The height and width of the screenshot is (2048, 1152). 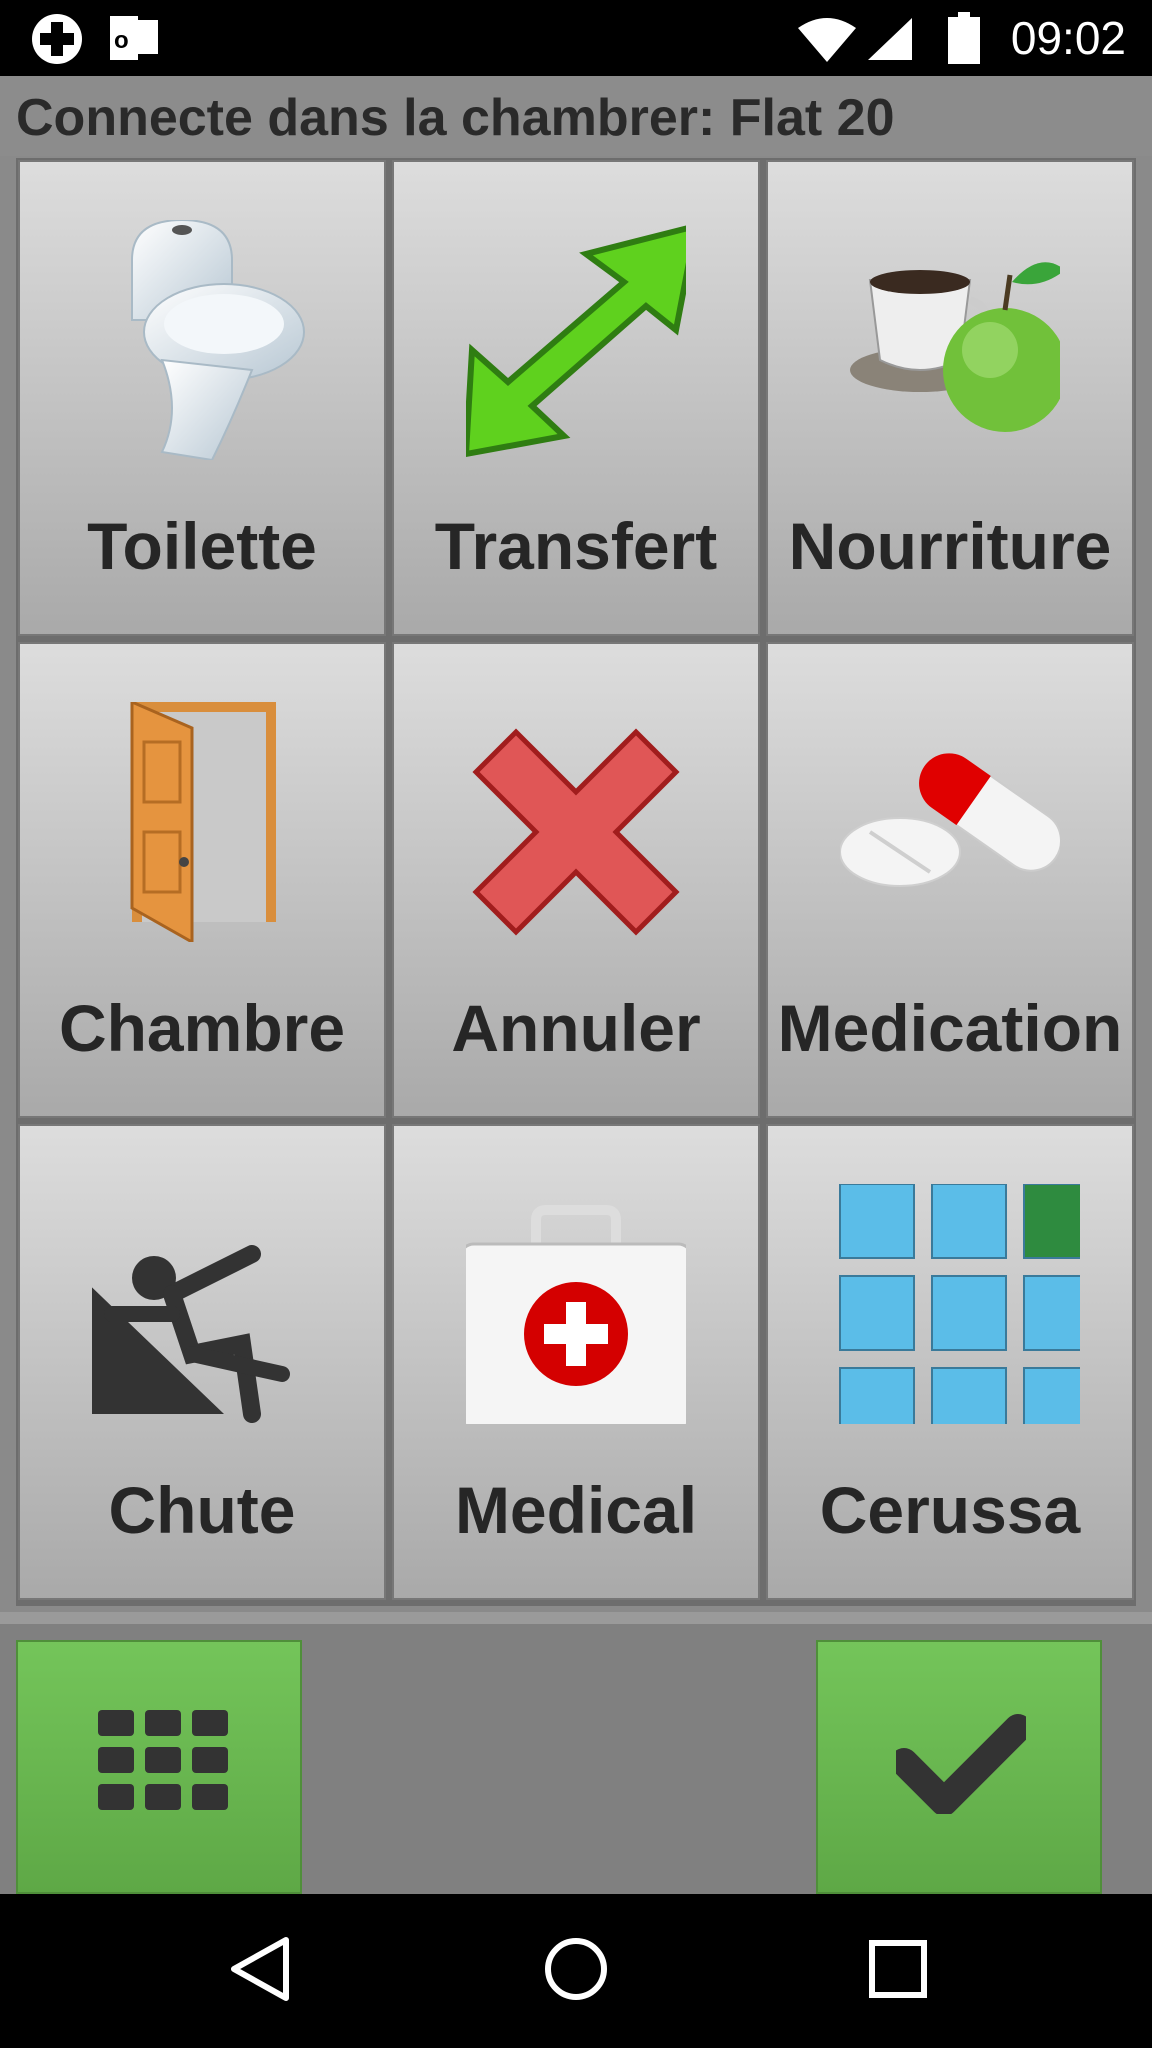 What do you see at coordinates (576, 1510) in the screenshot?
I see `tile-label-medical: Medical` at bounding box center [576, 1510].